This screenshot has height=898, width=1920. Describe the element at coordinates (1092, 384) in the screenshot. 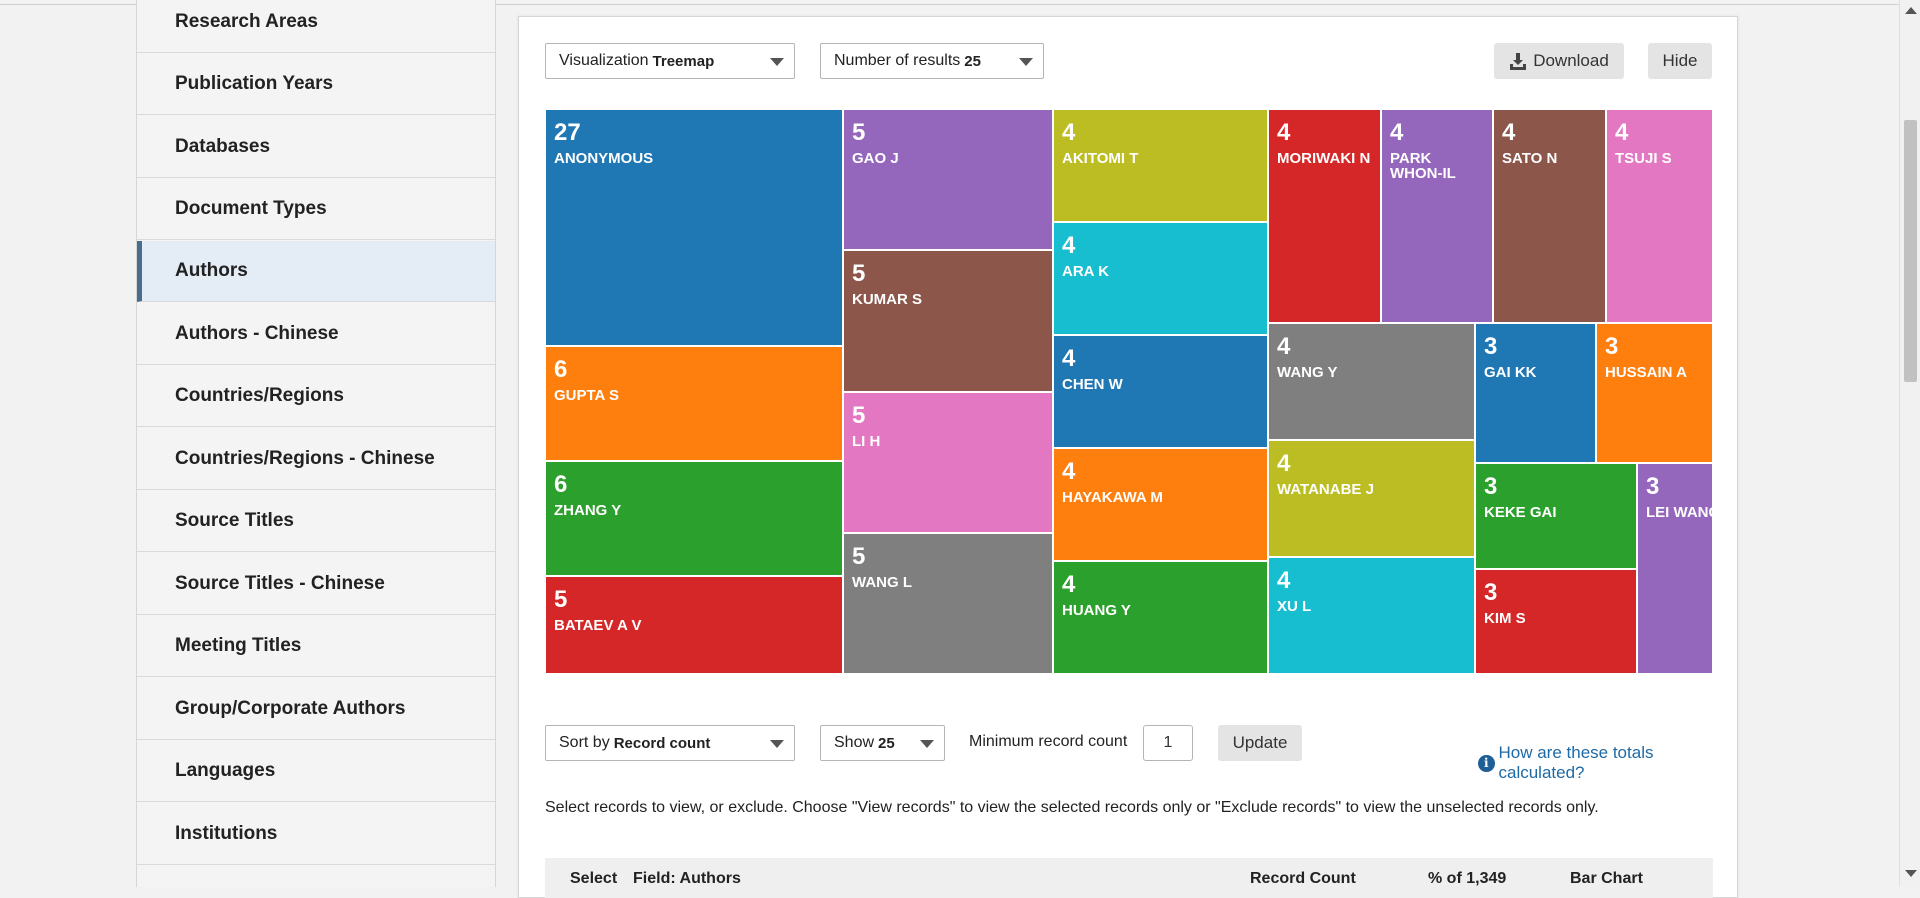

I see `treemap-cell-label: CHEN W` at that location.